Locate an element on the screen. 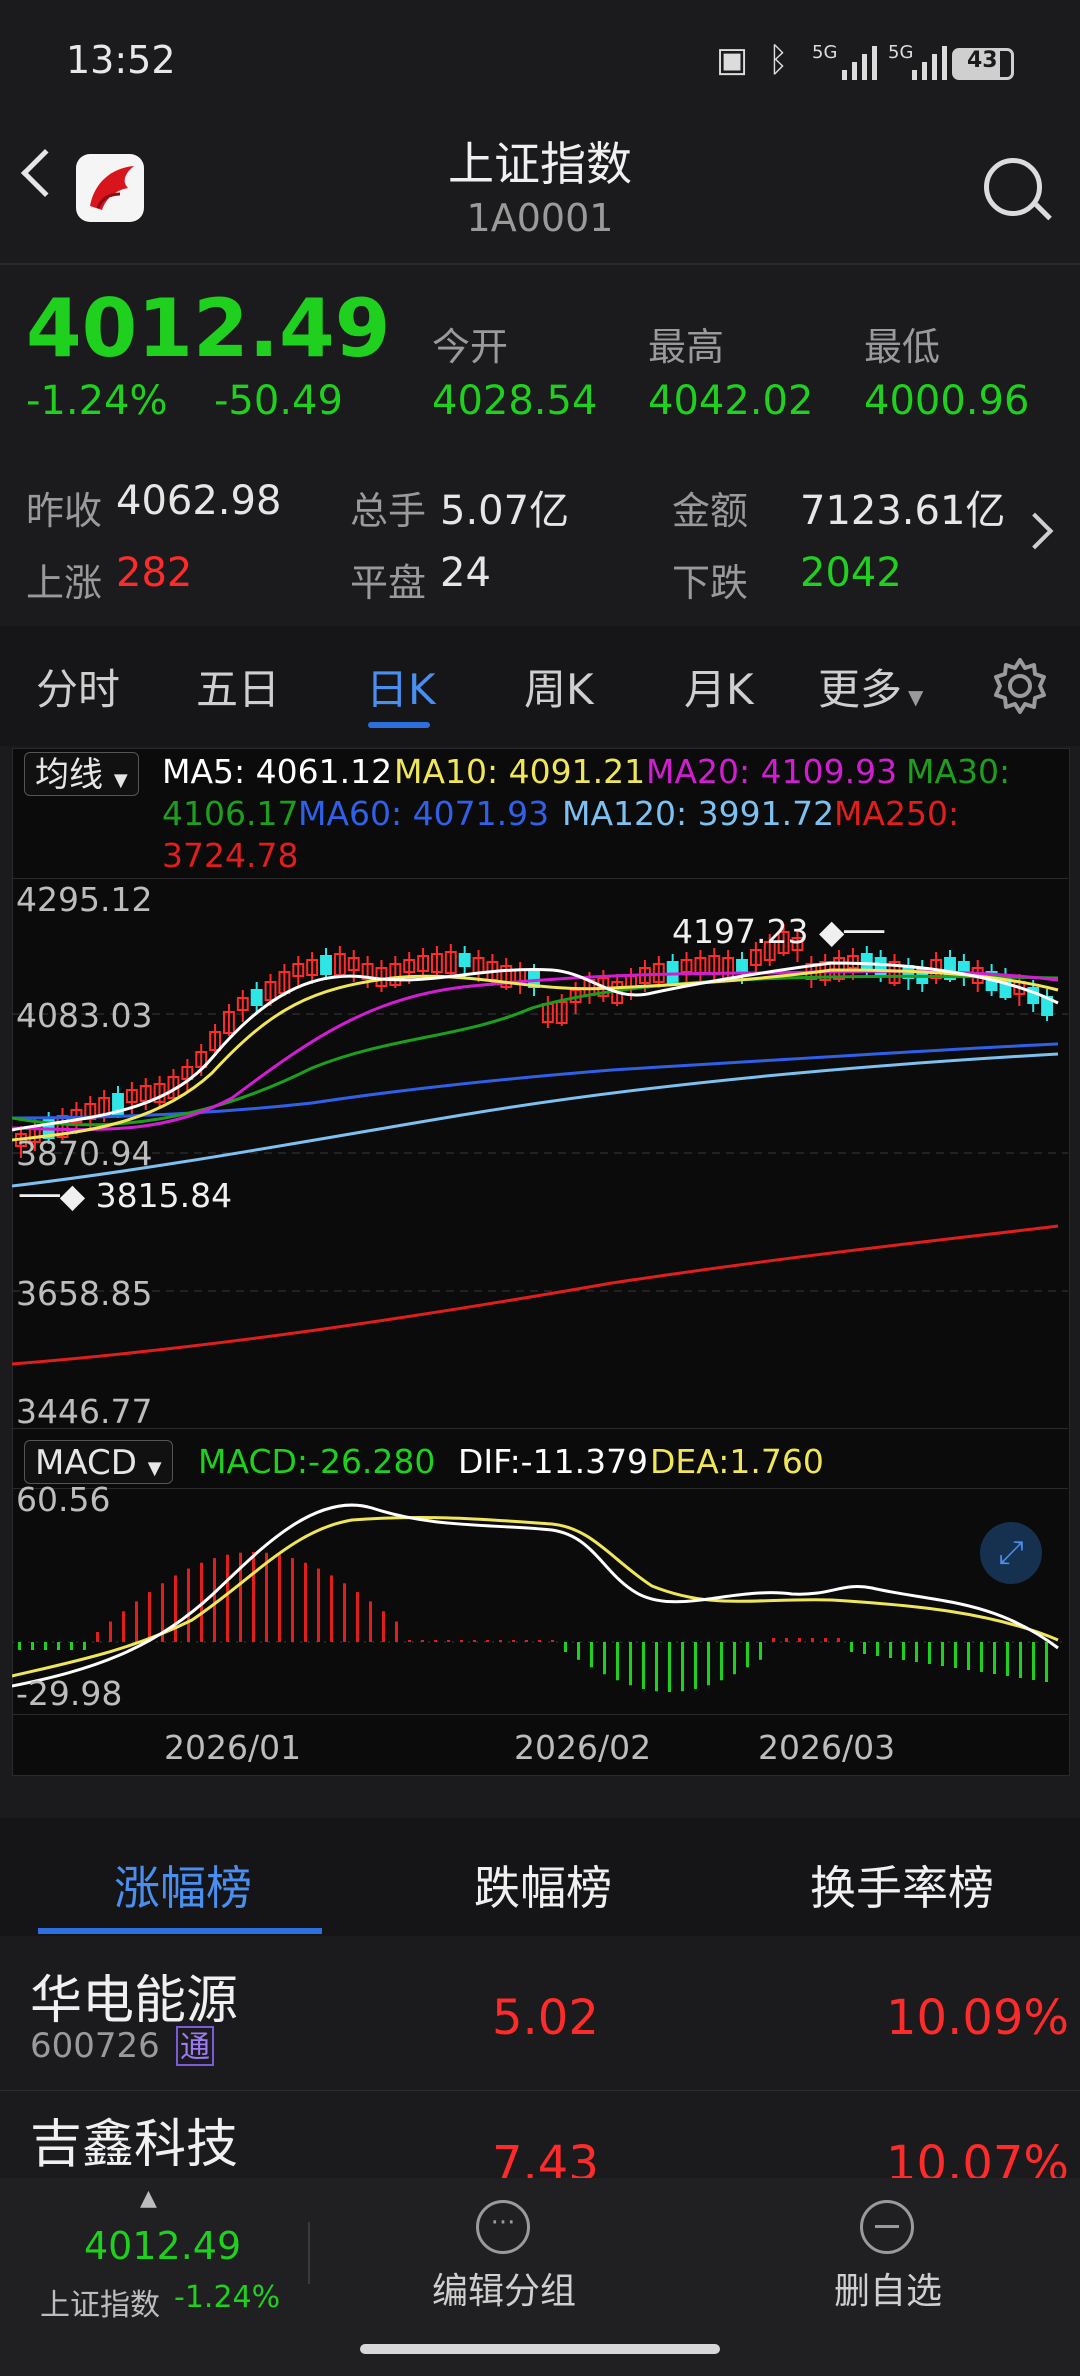 The width and height of the screenshot is (1080, 2376). x-axis-label: 2026/03 is located at coordinates (827, 1747).